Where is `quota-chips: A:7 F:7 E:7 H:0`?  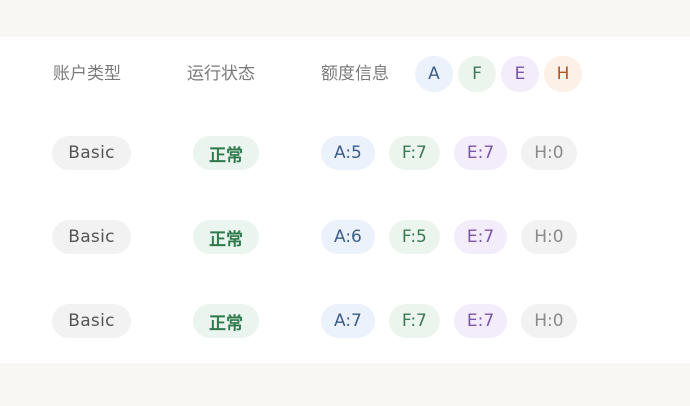
quota-chips: A:7 F:7 E:7 H:0 is located at coordinates (456, 321).